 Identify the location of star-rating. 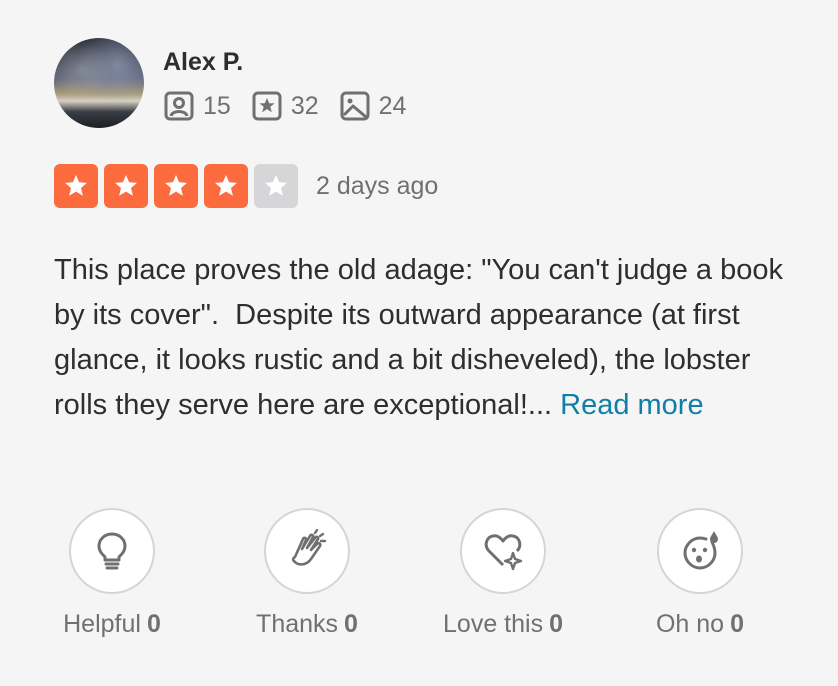
(179, 186).